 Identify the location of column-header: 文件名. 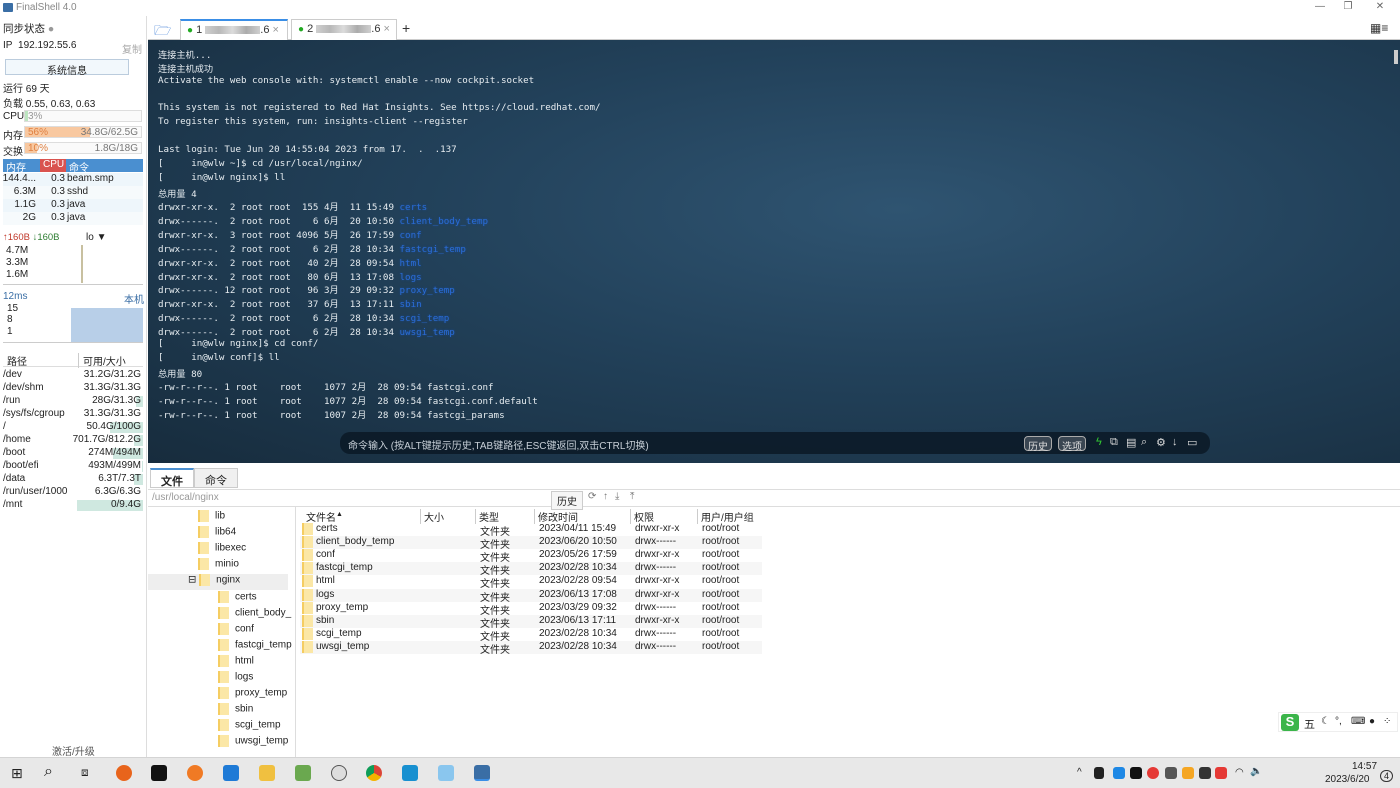
(319, 516).